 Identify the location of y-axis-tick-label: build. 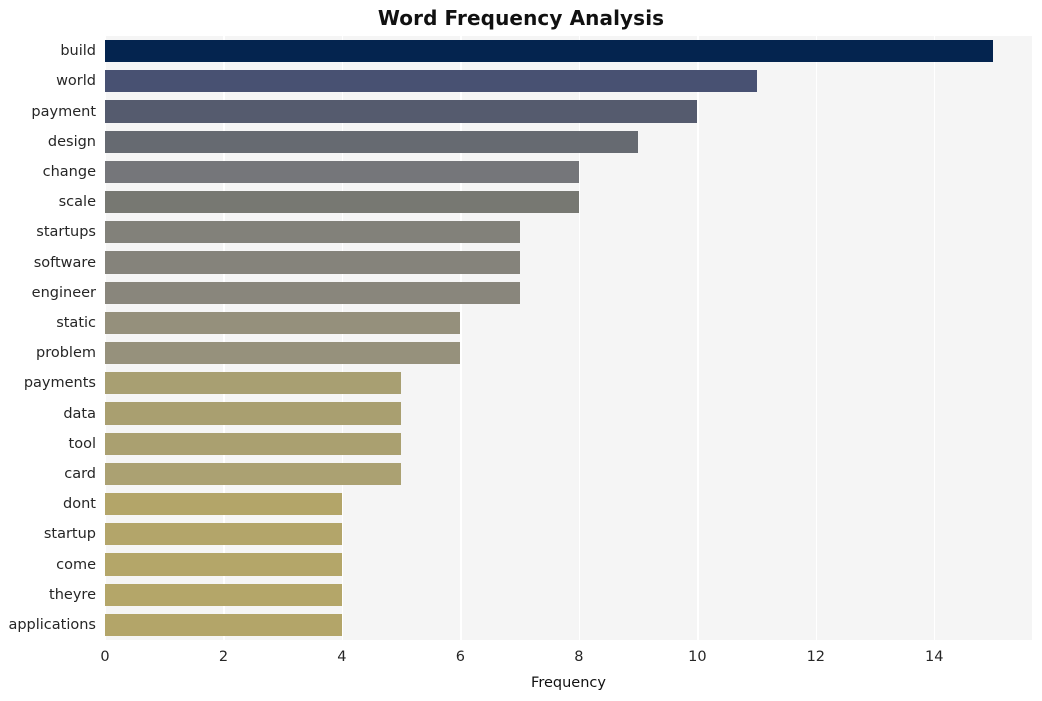
(78, 51).